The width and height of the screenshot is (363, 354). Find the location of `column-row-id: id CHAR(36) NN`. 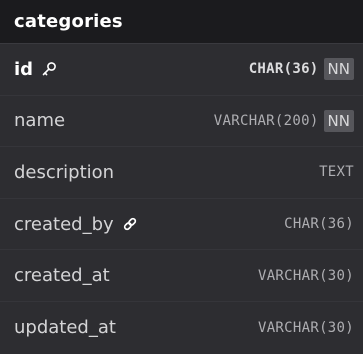

column-row-id: id CHAR(36) NN is located at coordinates (181, 70).